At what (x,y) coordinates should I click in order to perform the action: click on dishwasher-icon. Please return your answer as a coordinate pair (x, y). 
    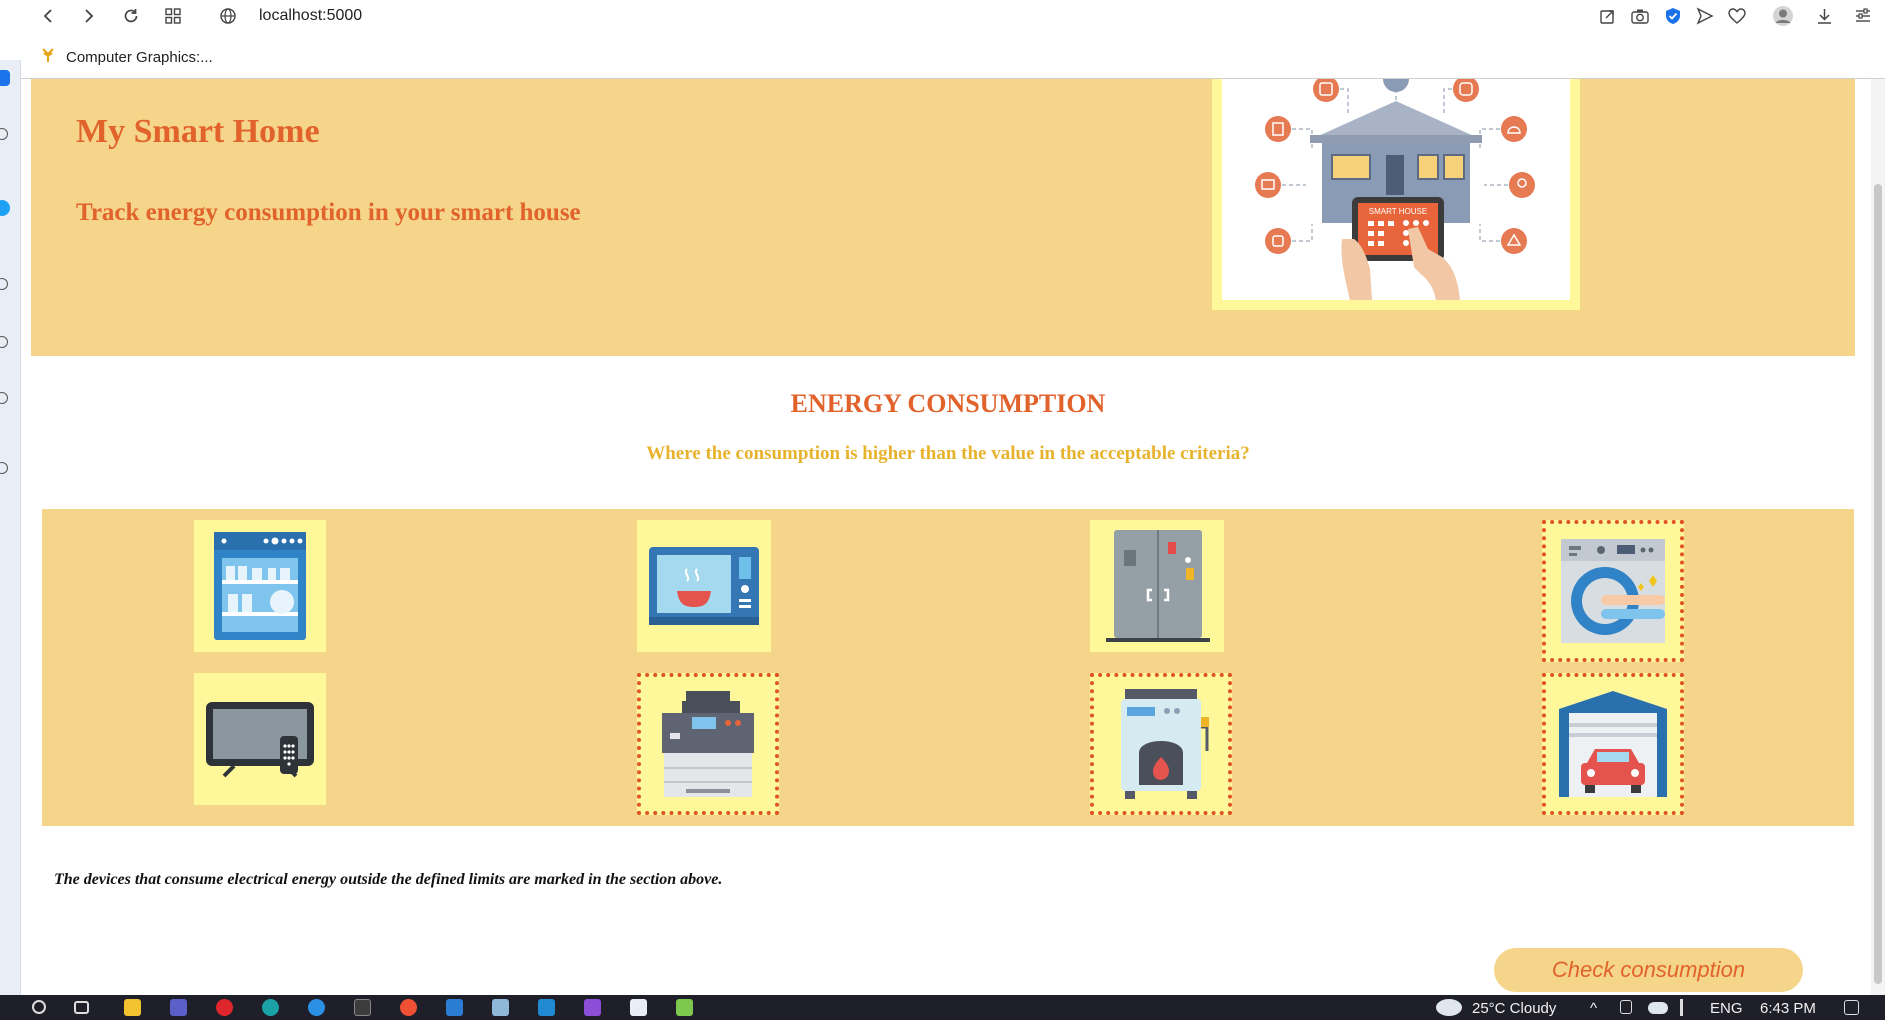
    Looking at the image, I should click on (260, 586).